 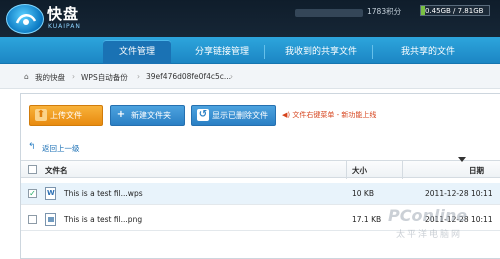 What do you see at coordinates (33, 147) in the screenshot?
I see `back-arrow-icon: ↰` at bounding box center [33, 147].